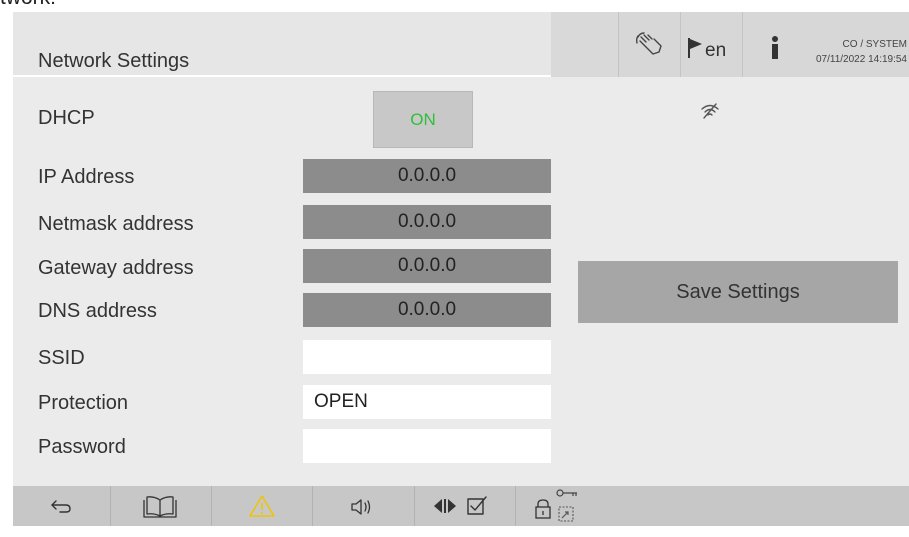 The image size is (909, 537). I want to click on arrows-check-icon, so click(460, 505).